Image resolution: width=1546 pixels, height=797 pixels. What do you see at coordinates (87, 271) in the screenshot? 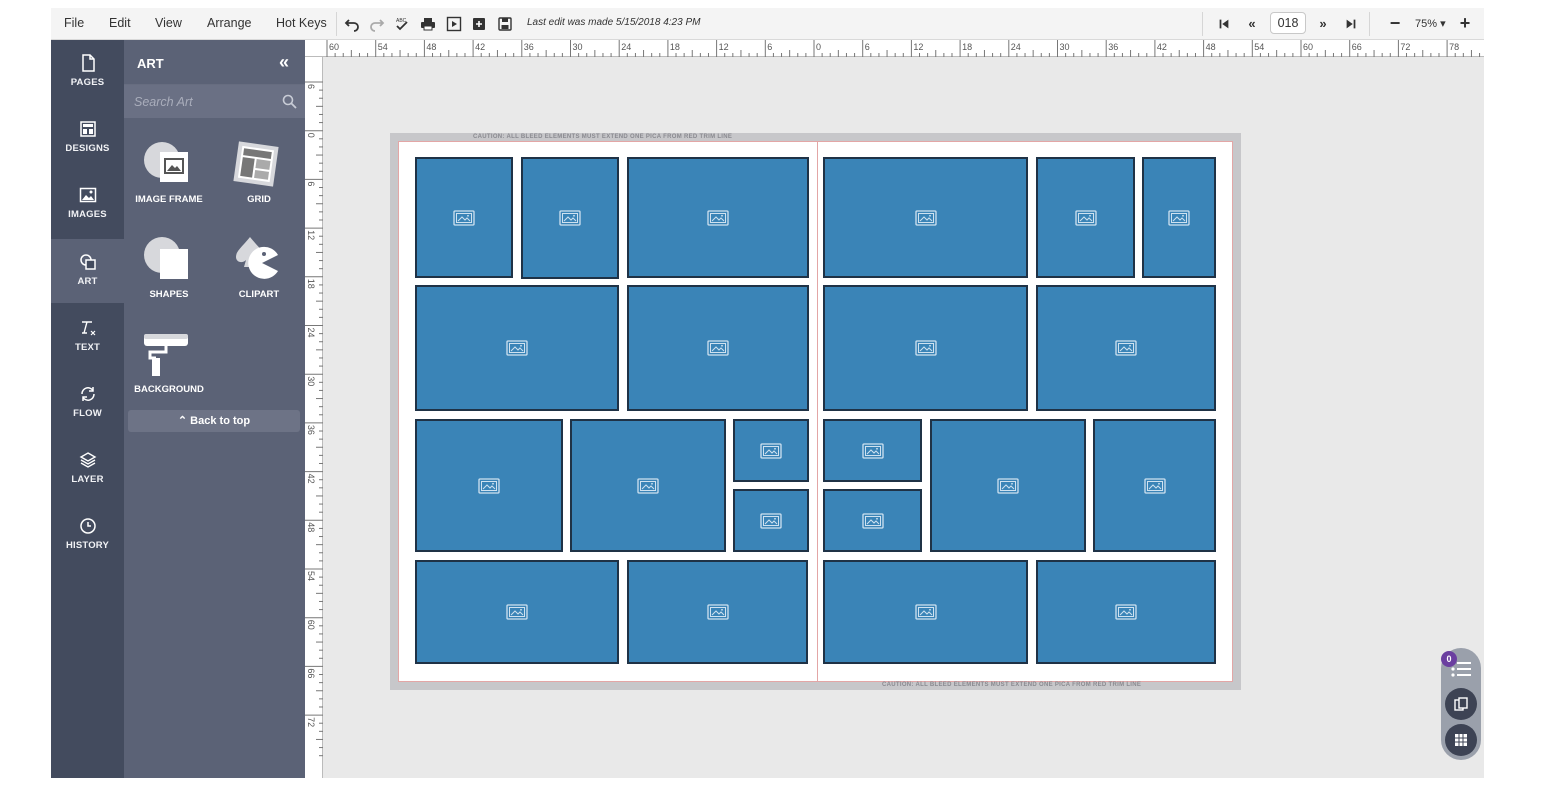
I see `sidebar-item-art: ART` at bounding box center [87, 271].